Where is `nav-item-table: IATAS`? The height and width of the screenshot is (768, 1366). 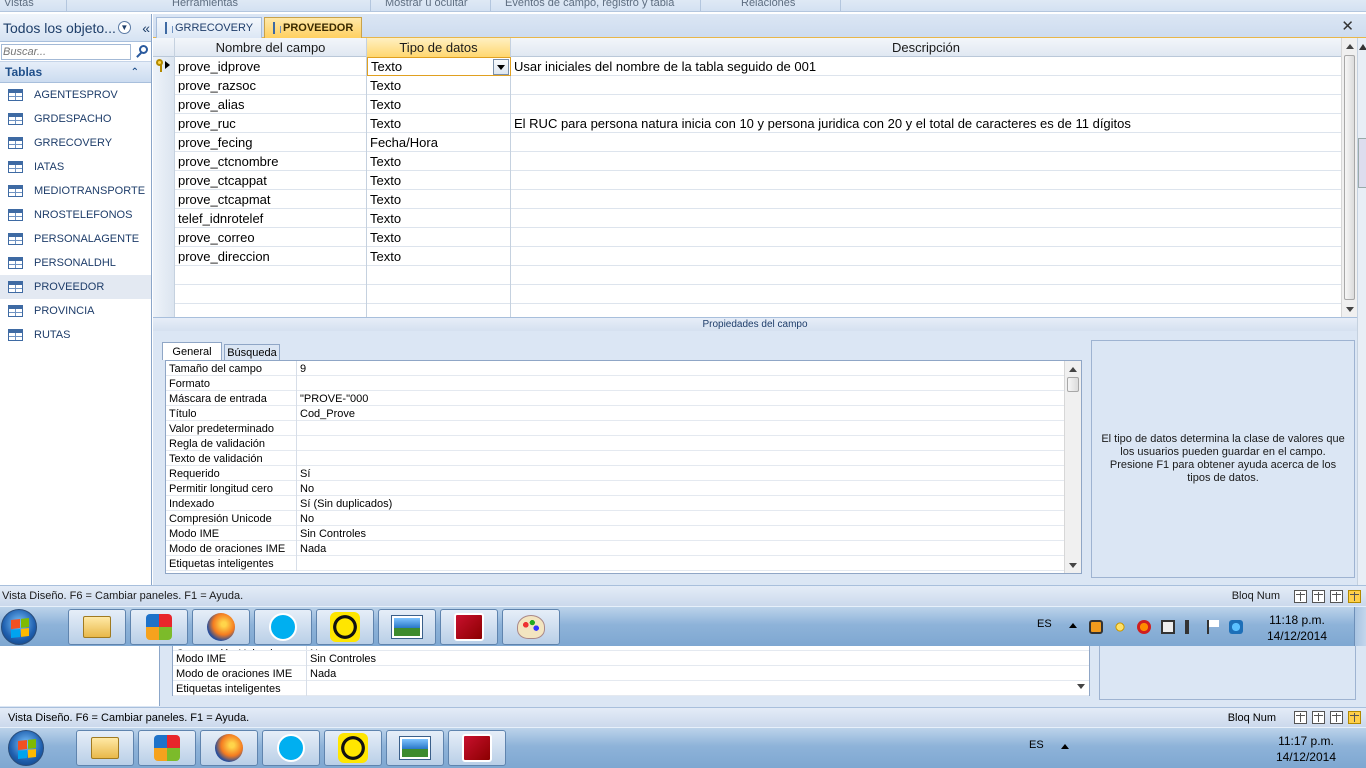 nav-item-table: IATAS is located at coordinates (75, 167).